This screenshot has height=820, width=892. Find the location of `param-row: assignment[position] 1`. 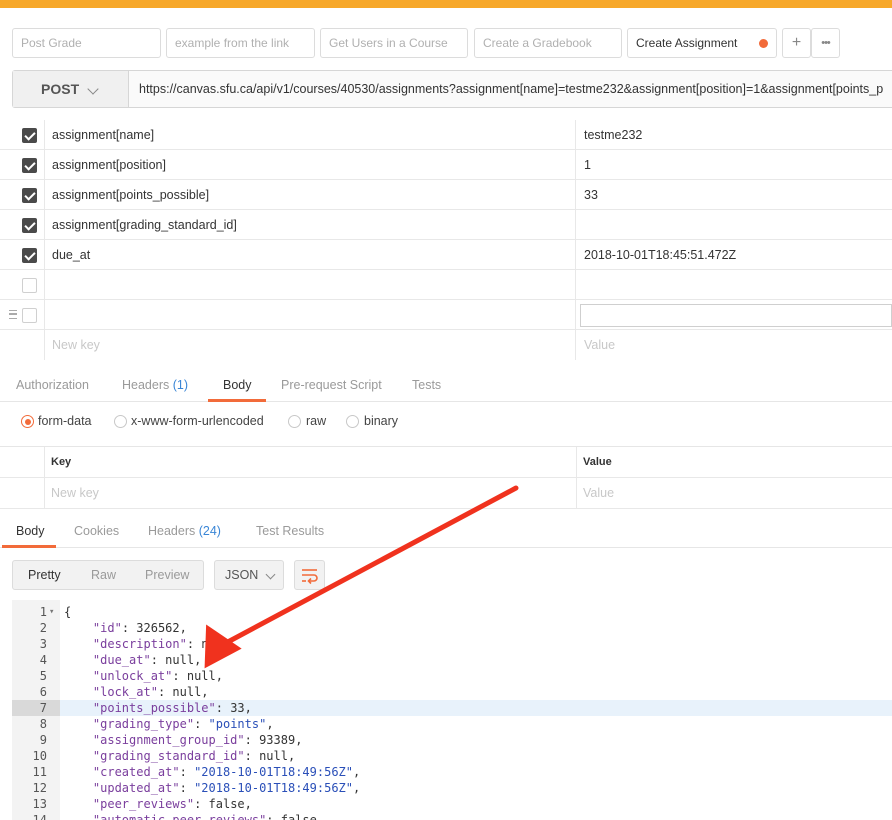

param-row: assignment[position] 1 is located at coordinates (446, 165).